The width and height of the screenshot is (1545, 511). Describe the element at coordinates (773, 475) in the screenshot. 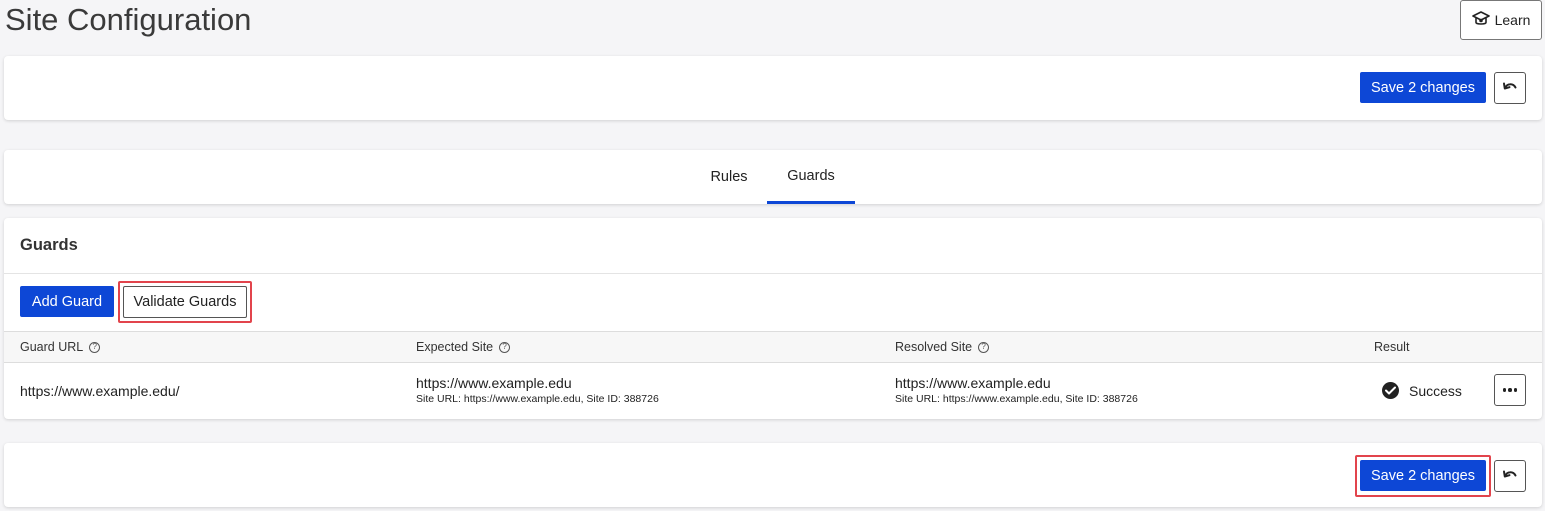

I see `bottom-save-bar: Save 2 changes` at that location.